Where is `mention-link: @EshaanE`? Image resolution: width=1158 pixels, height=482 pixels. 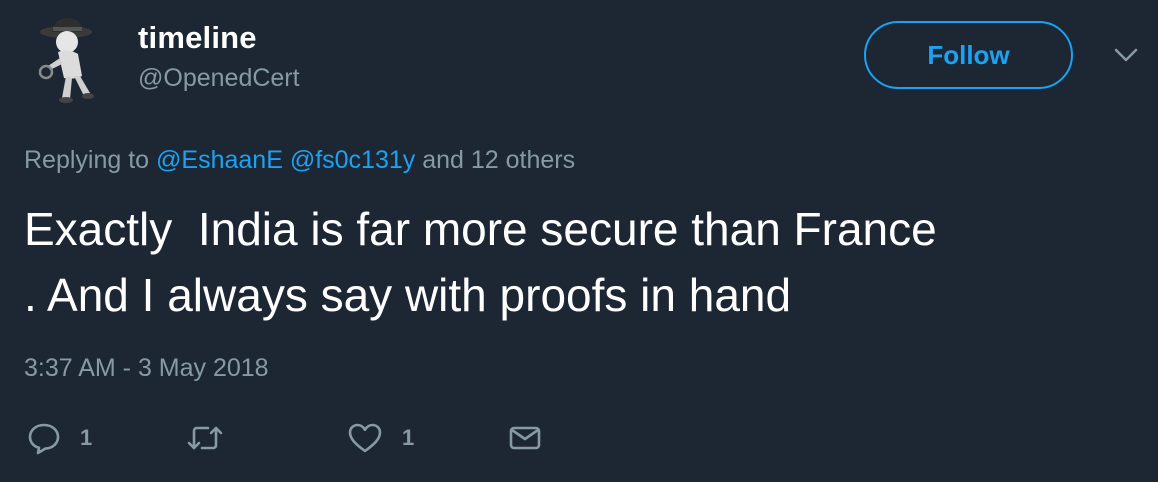
mention-link: @EshaanE is located at coordinates (219, 160).